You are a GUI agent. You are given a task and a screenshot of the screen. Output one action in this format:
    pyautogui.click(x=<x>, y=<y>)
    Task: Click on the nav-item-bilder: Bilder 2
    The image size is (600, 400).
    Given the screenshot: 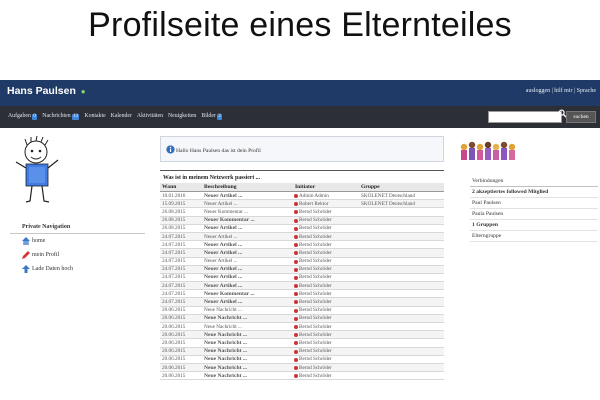 What is the action you would take?
    pyautogui.click(x=212, y=116)
    